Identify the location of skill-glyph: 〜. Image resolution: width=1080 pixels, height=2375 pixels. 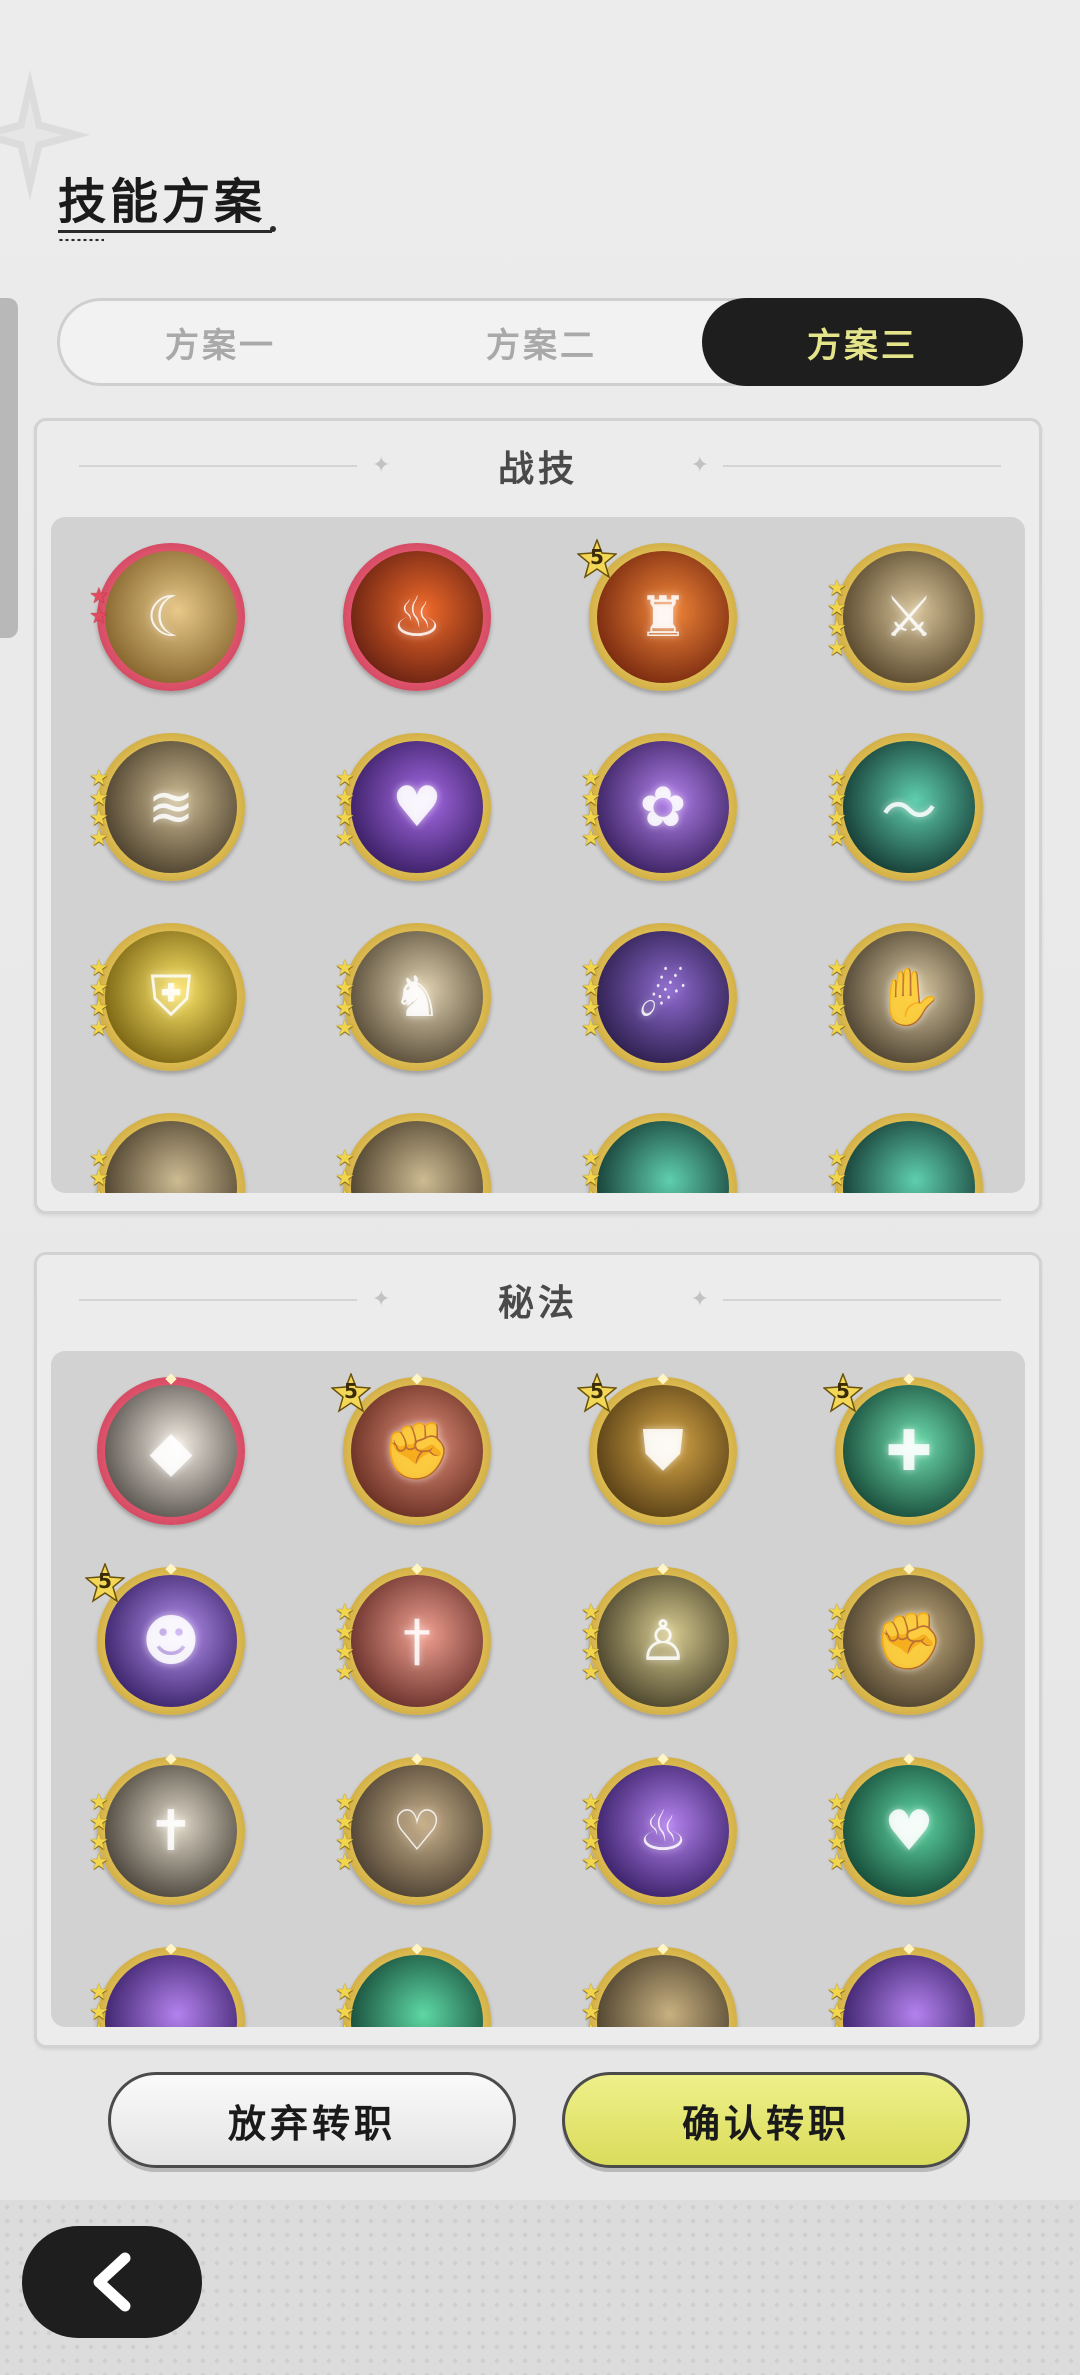
(909, 812).